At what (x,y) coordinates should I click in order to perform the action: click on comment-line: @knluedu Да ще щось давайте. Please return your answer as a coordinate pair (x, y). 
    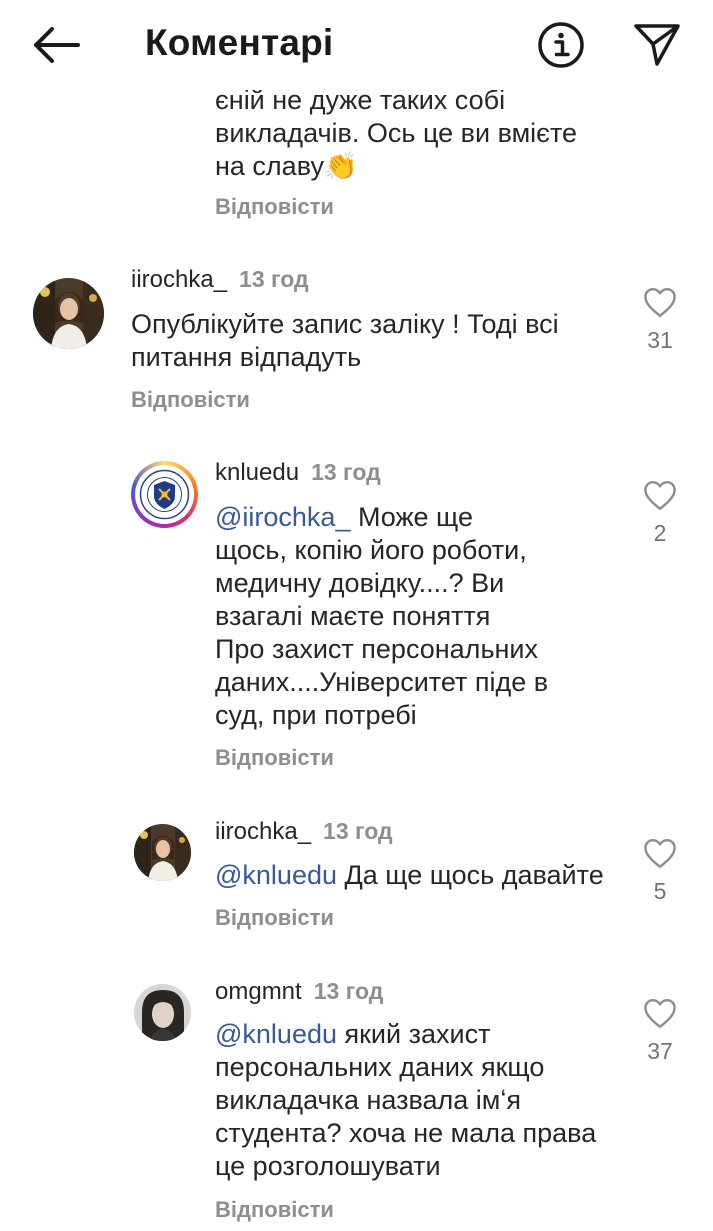
    Looking at the image, I should click on (409, 875).